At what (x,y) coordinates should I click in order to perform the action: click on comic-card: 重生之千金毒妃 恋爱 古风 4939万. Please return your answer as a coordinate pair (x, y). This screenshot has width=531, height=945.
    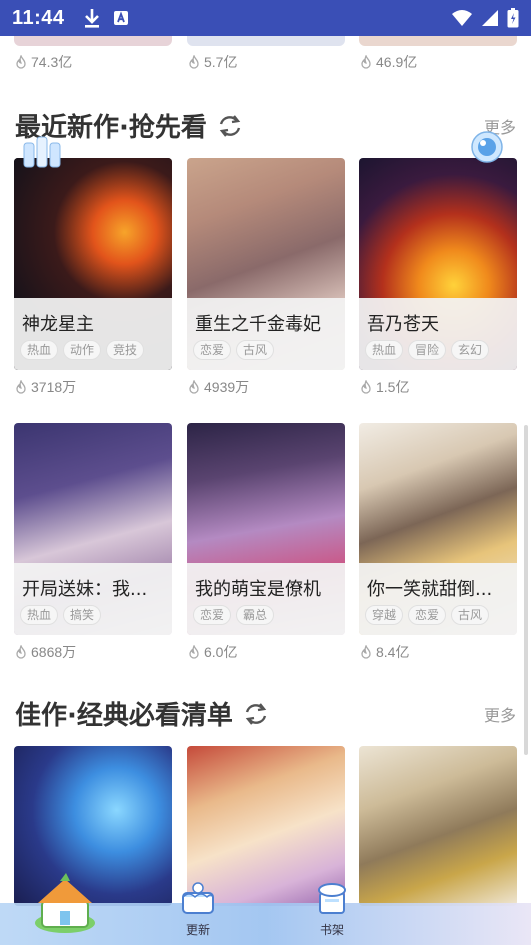
    Looking at the image, I should click on (266, 276).